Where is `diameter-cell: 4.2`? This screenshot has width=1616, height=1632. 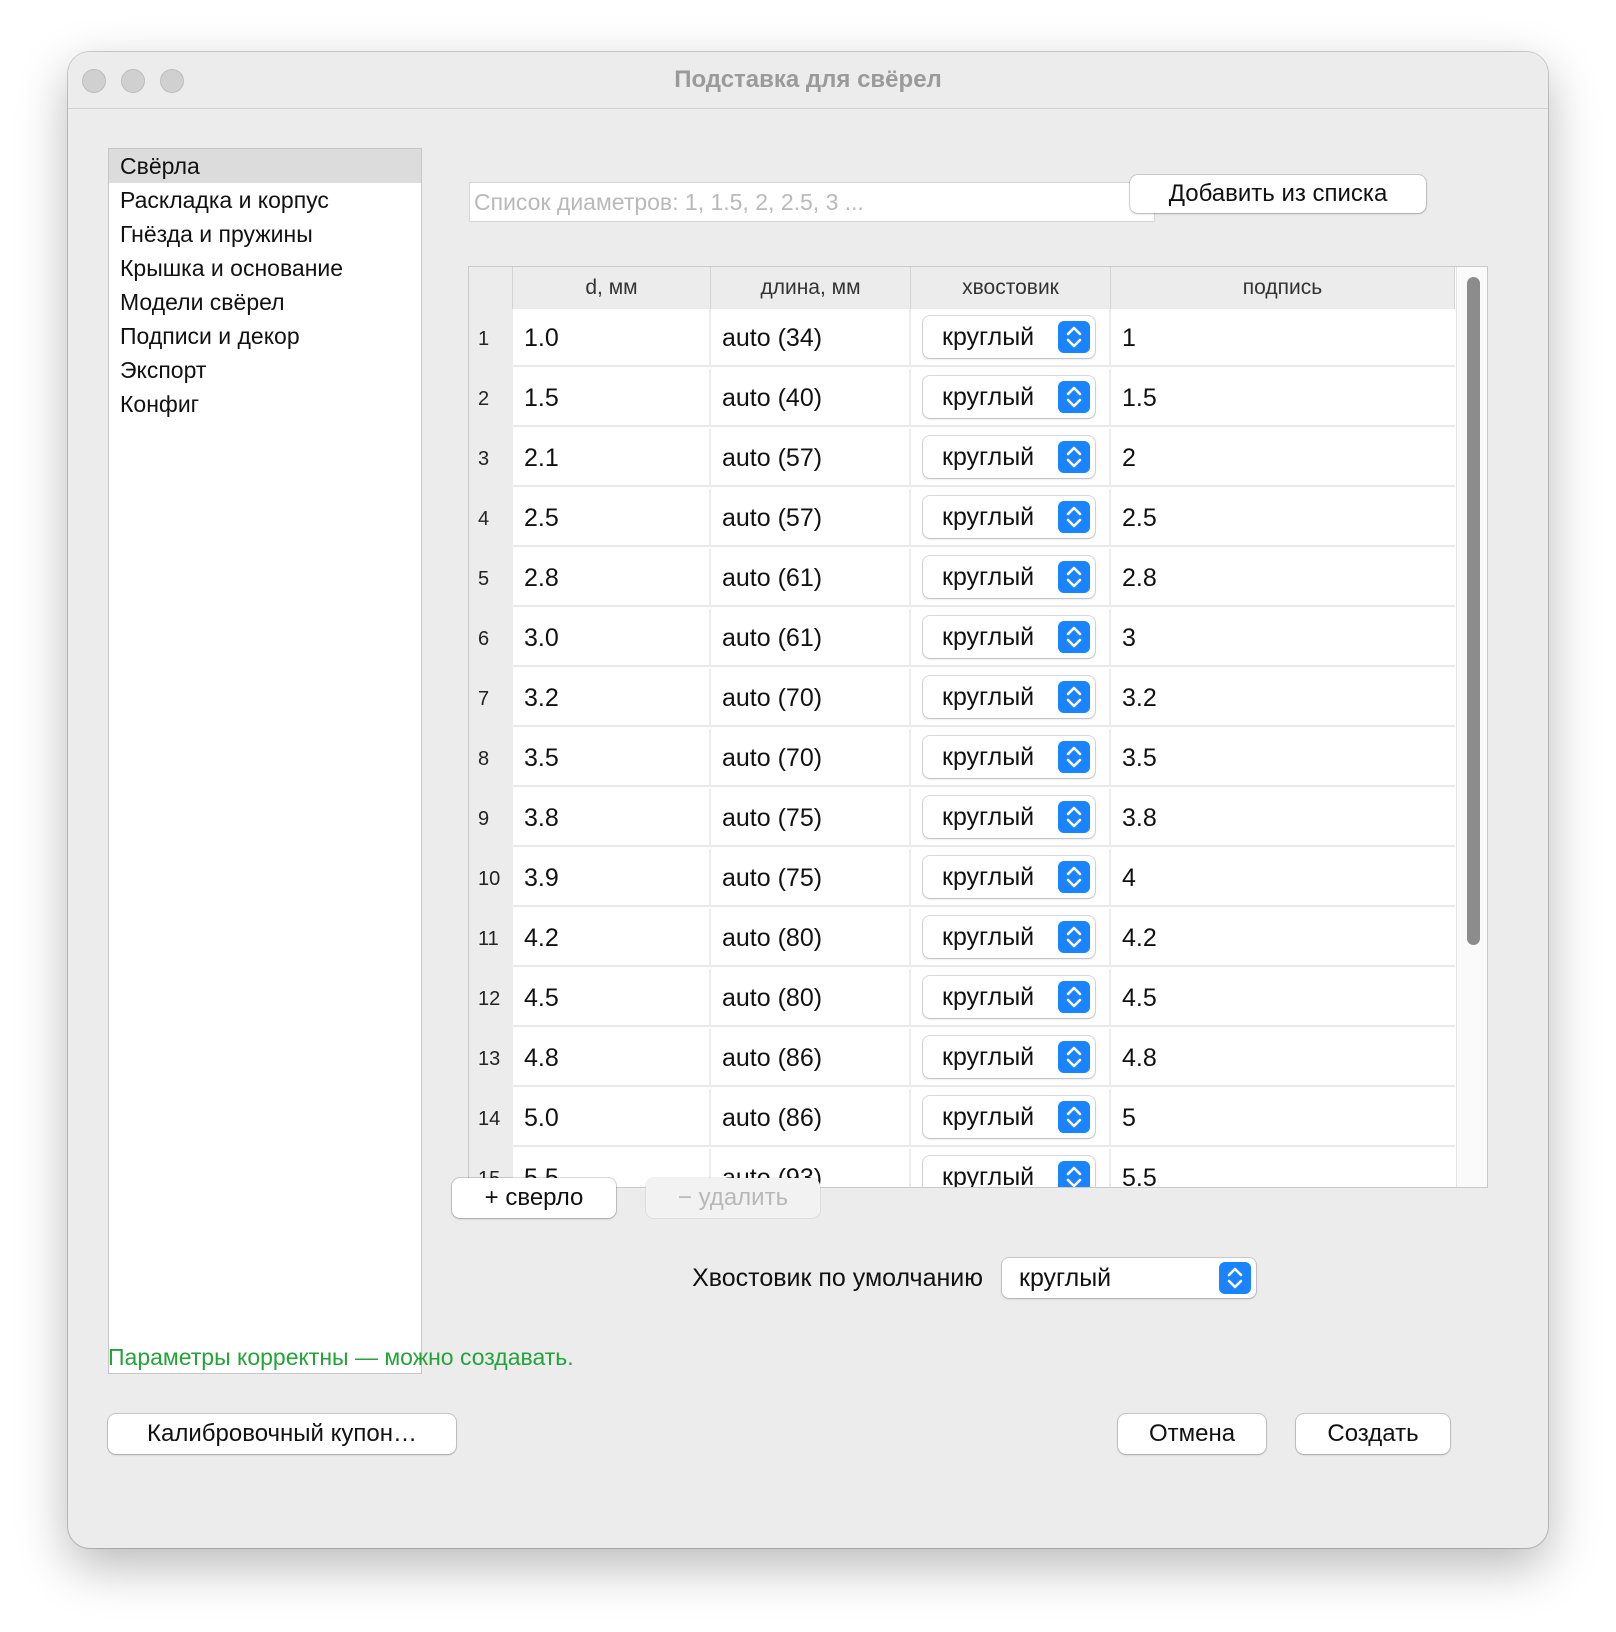
diameter-cell: 4.2 is located at coordinates (612, 938).